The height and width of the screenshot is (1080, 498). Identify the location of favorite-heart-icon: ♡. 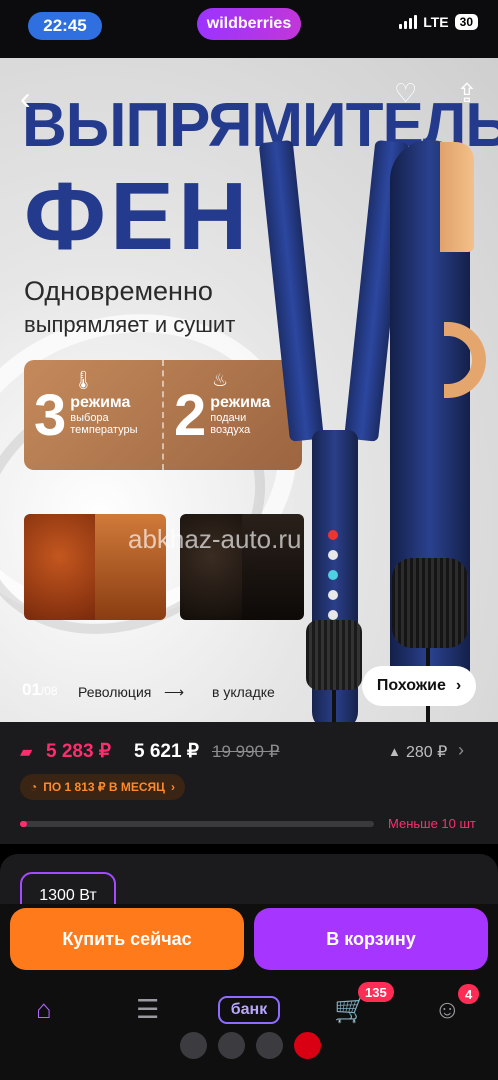
(405, 93).